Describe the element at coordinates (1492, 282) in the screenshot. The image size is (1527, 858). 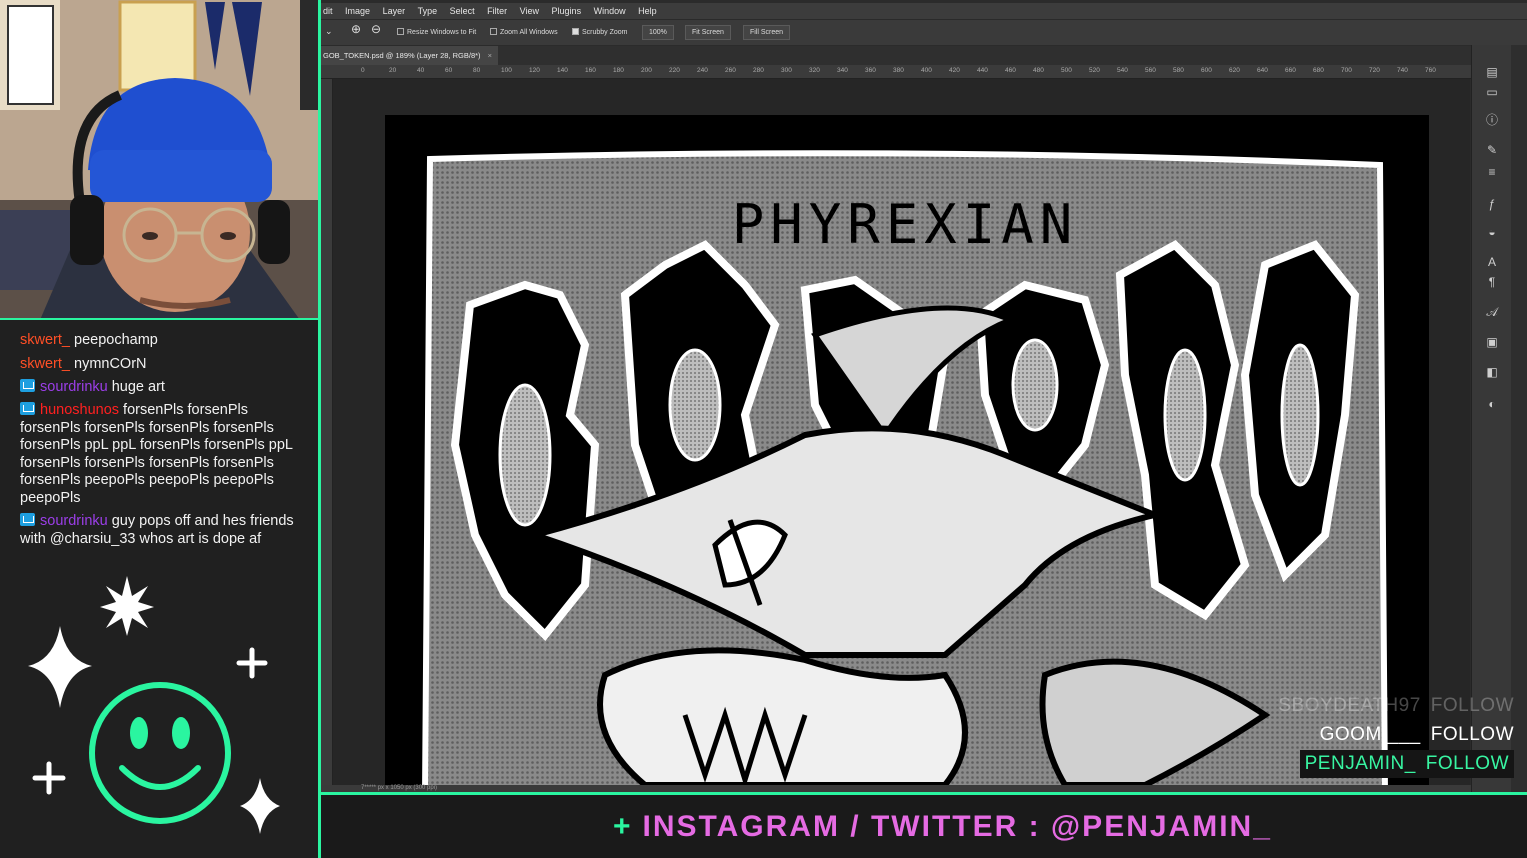
I see `paragraph-icon: ¶` at that location.